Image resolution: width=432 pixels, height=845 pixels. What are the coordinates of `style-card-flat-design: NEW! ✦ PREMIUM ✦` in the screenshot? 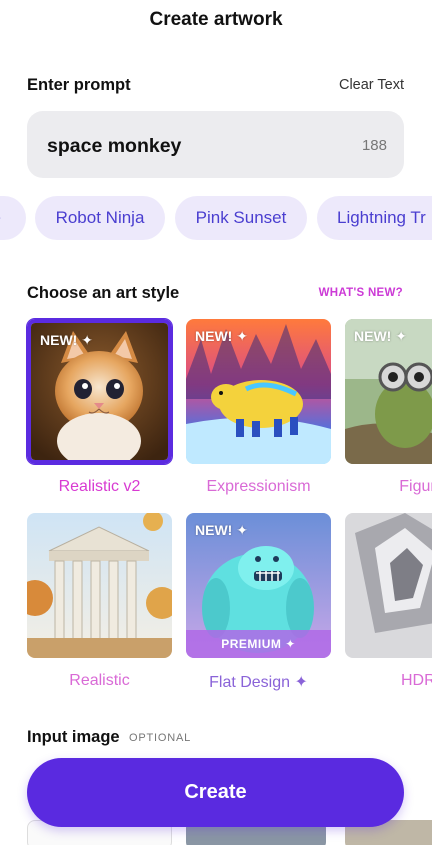 It's located at (258, 585).